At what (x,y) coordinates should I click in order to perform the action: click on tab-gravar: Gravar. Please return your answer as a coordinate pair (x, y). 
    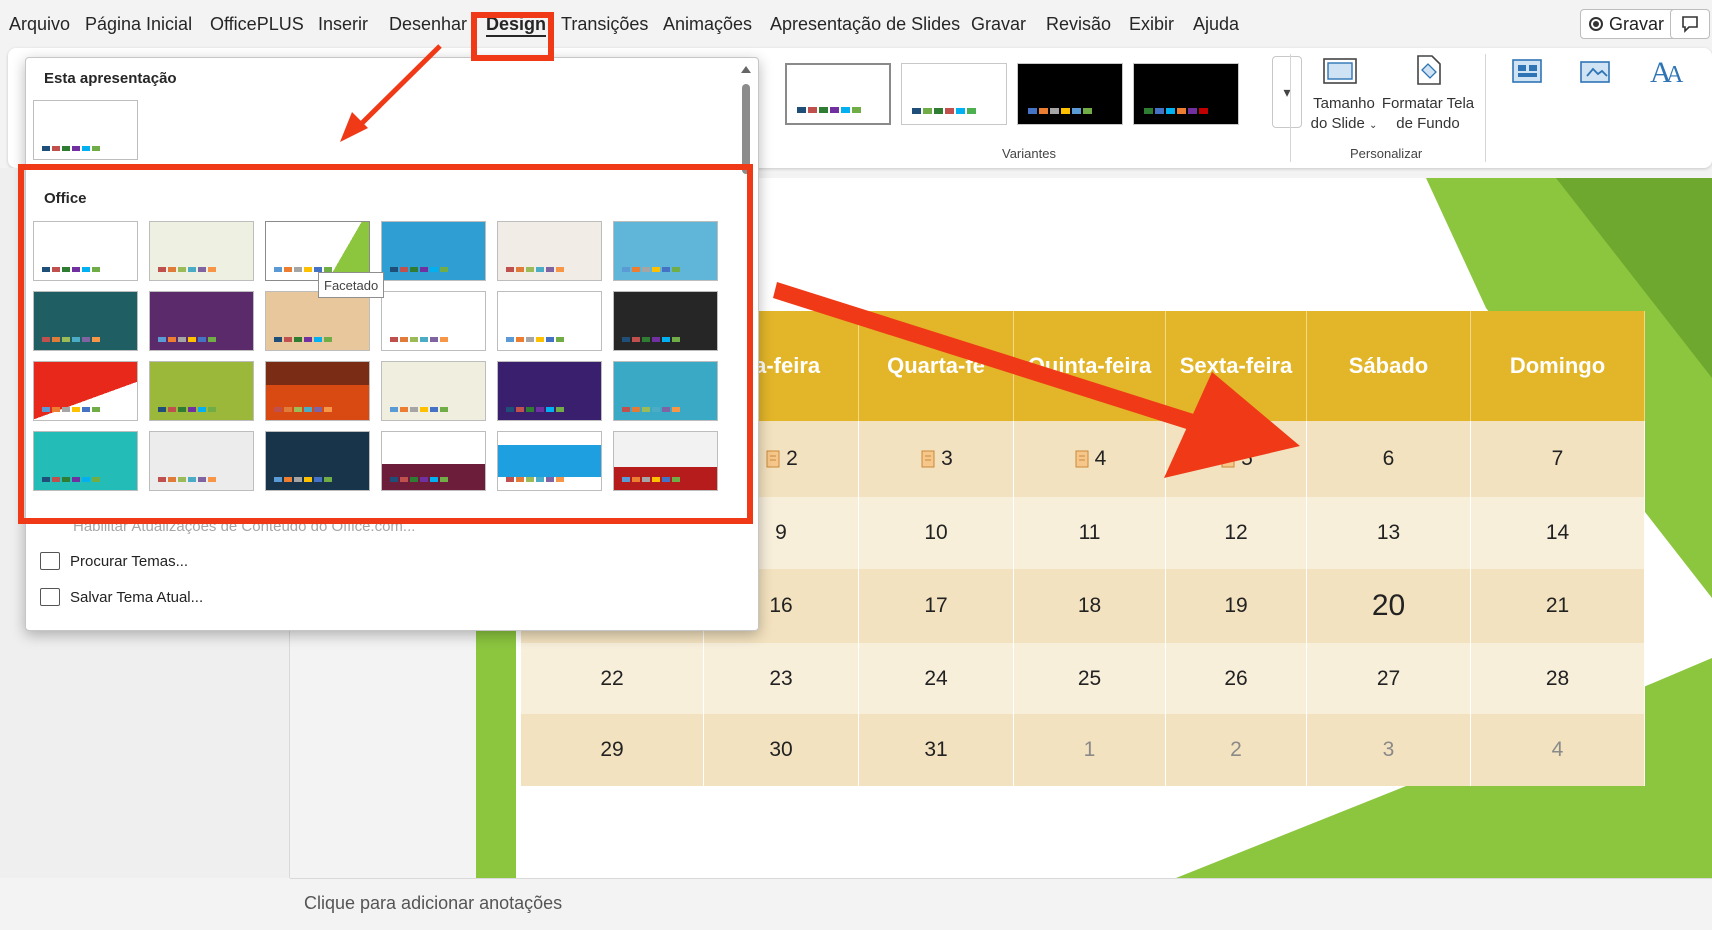
    Looking at the image, I should click on (998, 24).